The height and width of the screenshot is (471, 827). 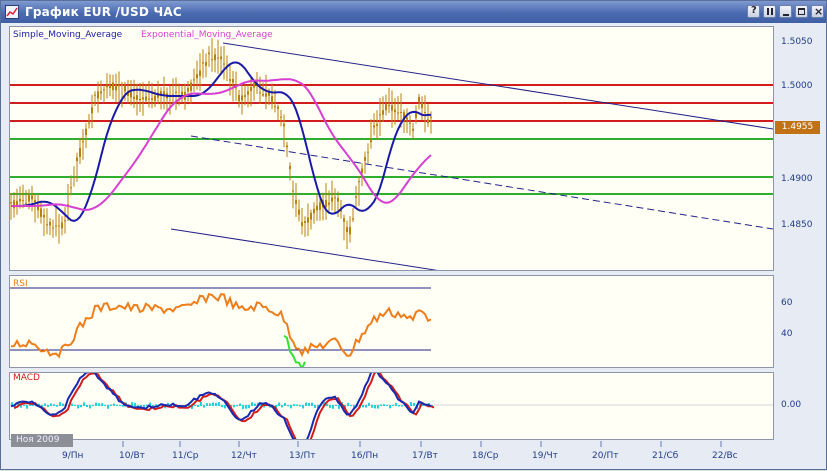 What do you see at coordinates (797, 225) in the screenshot?
I see `price-tick: 1.4850` at bounding box center [797, 225].